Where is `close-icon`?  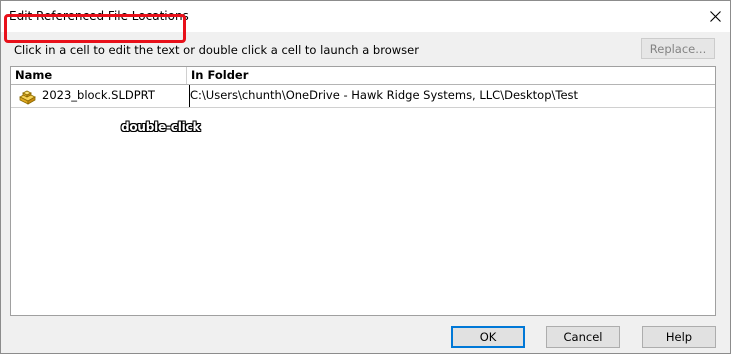 close-icon is located at coordinates (715, 16).